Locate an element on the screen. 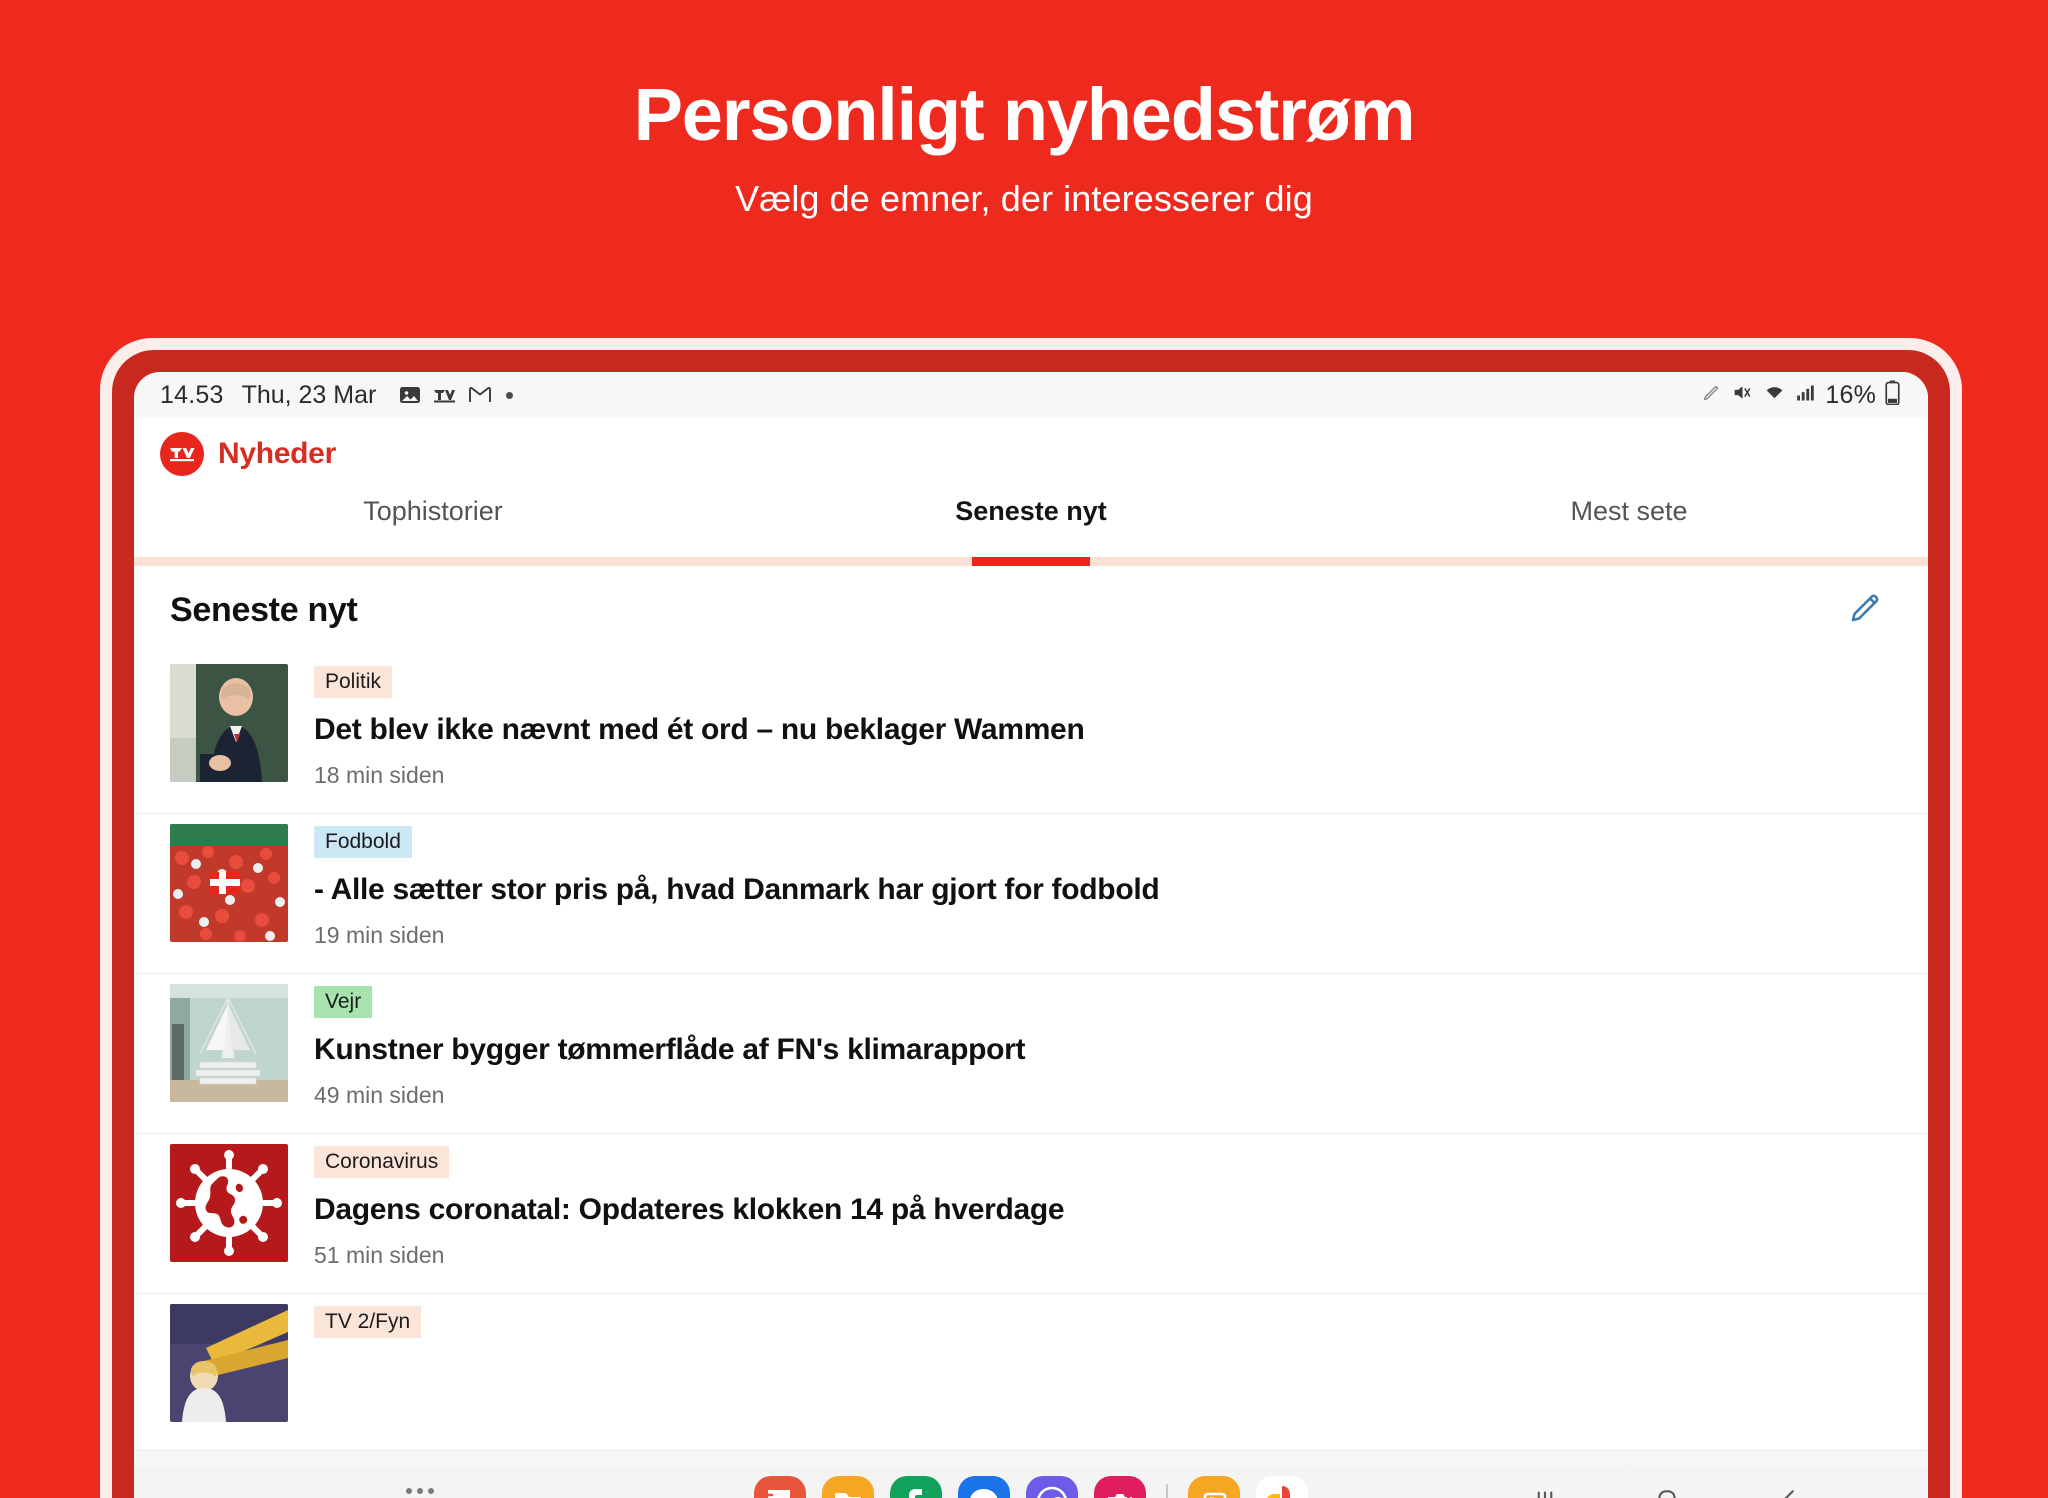 This screenshot has width=2048, height=1498. article-timestamp: 51 min siden is located at coordinates (379, 1255).